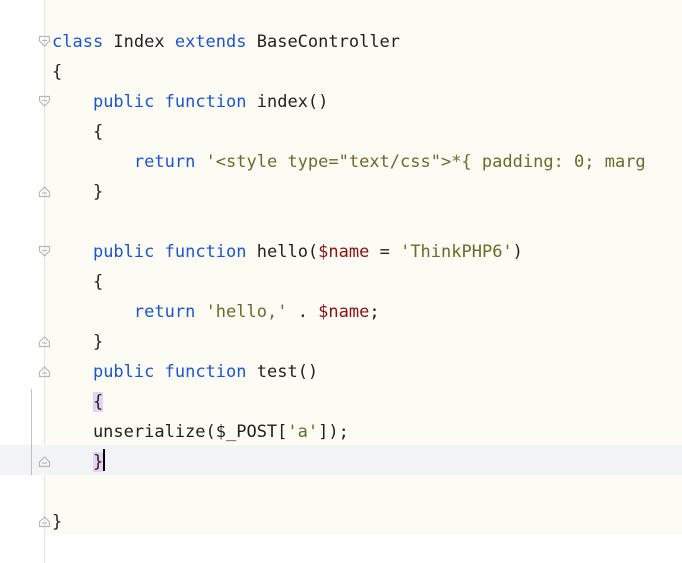  I want to click on code-keyword: extends, so click(210, 42).